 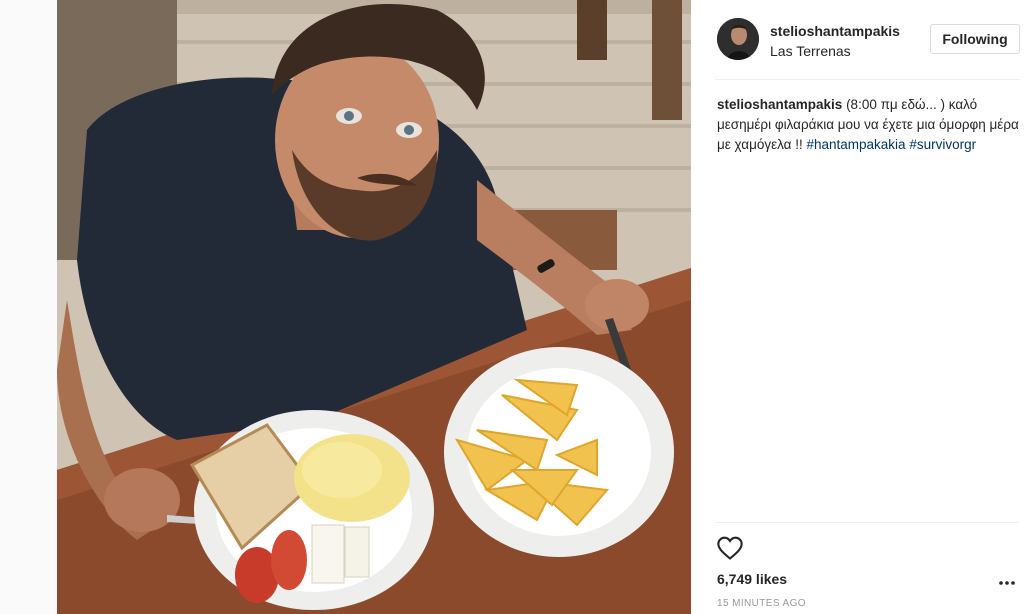 What do you see at coordinates (975, 39) in the screenshot?
I see `following-button: Following` at bounding box center [975, 39].